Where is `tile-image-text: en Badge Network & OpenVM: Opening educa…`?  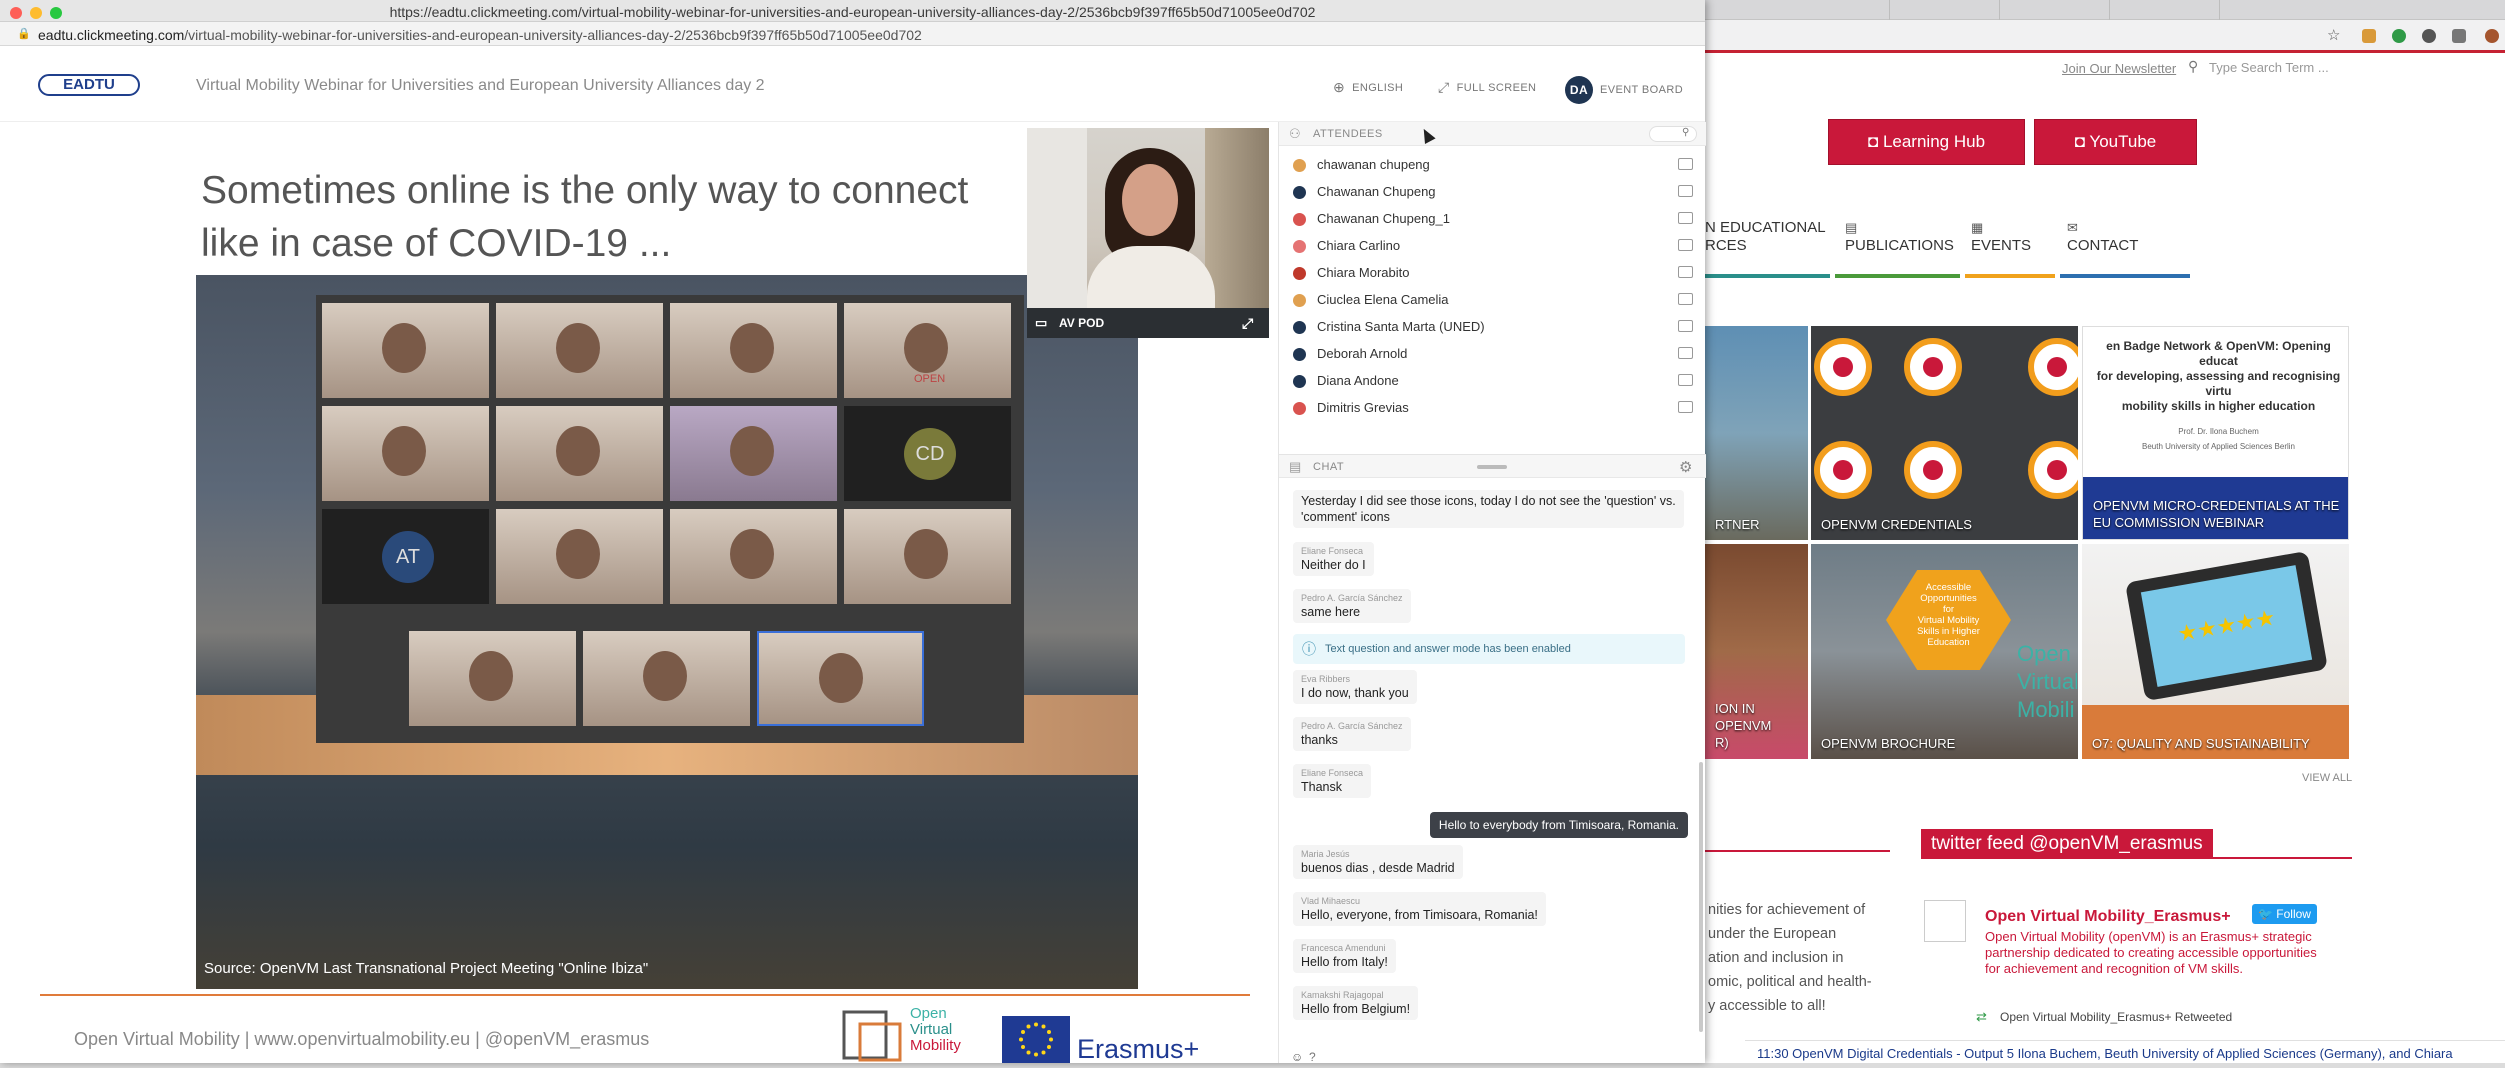
tile-image-text: en Badge Network & OpenVM: Opening educa… is located at coordinates (2218, 396).